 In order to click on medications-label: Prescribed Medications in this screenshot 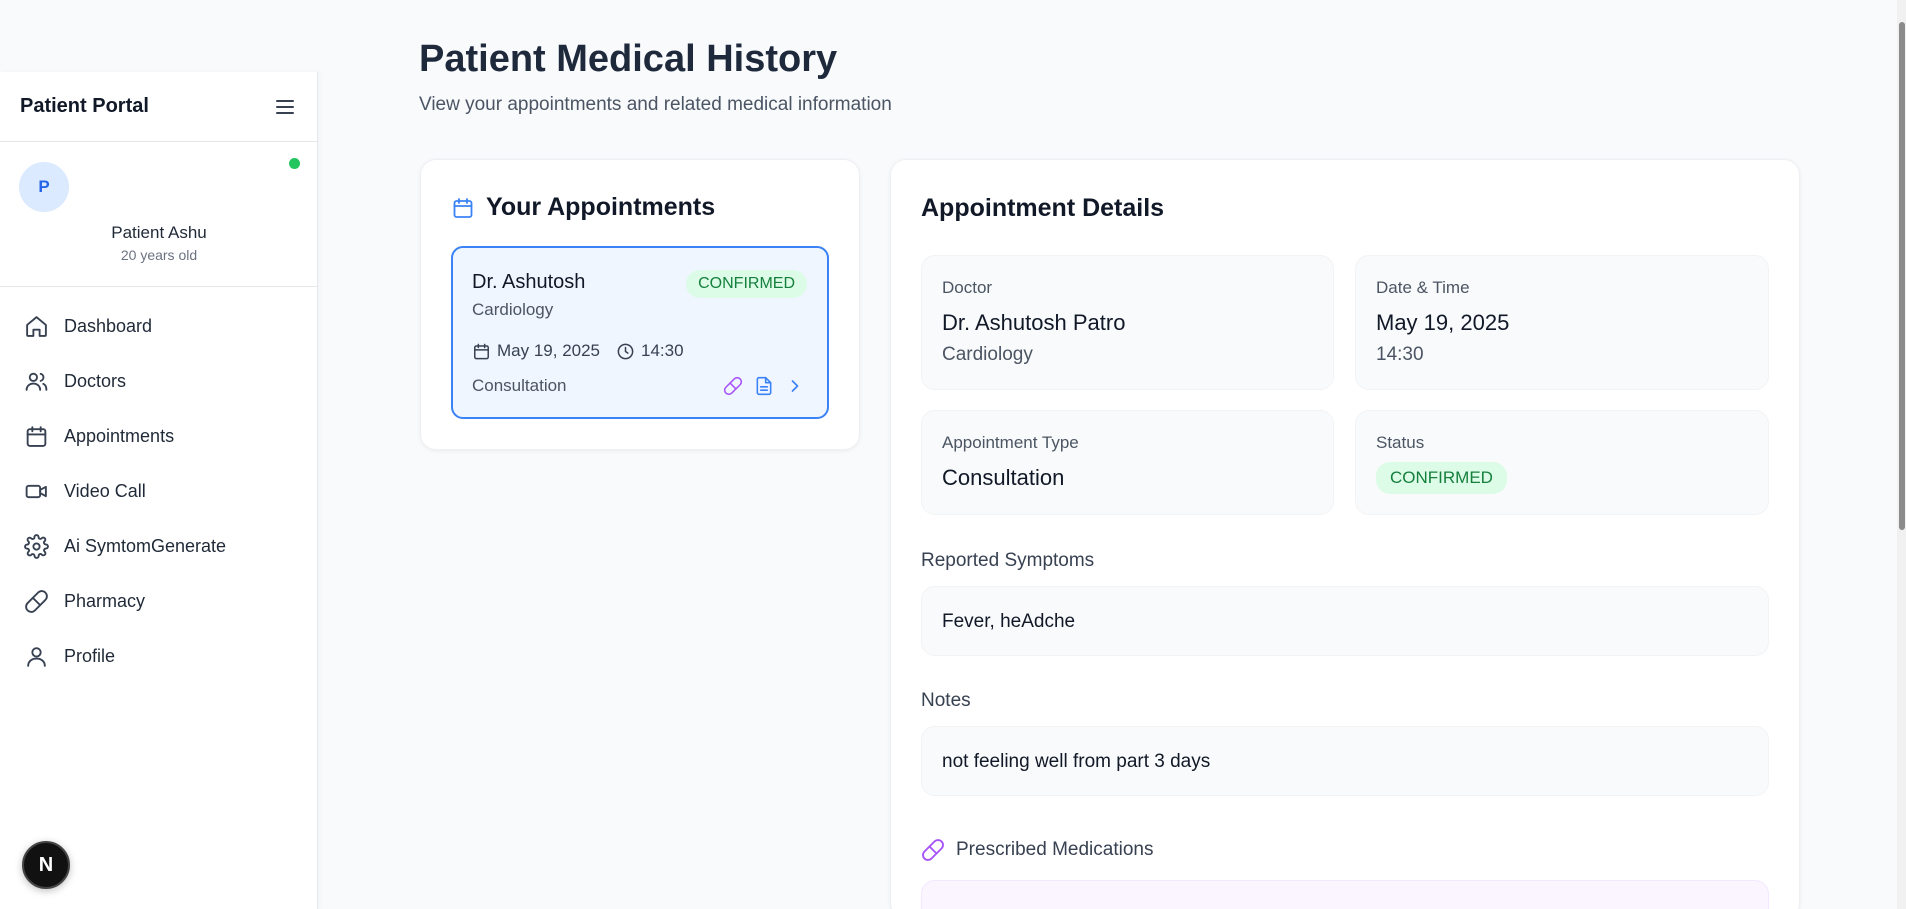, I will do `click(1055, 849)`.